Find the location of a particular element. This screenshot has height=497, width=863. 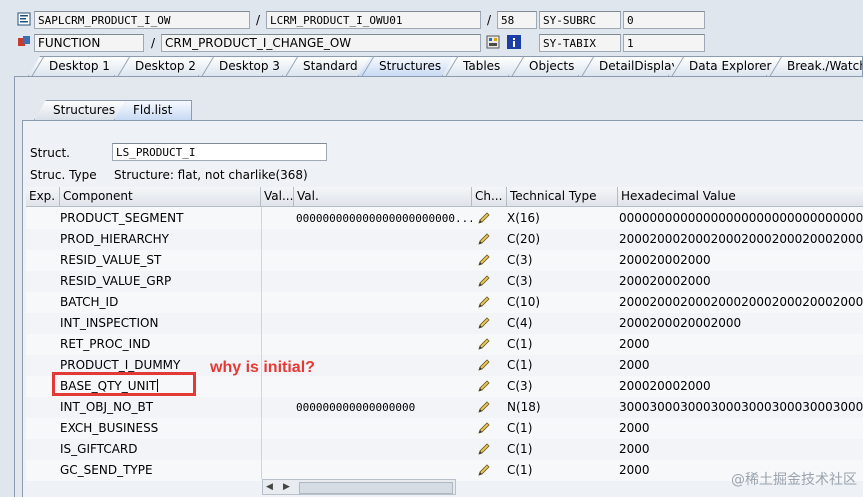

table-row: RESID_VALUE_GRP C(3) 200020002000 is located at coordinates (444, 281).